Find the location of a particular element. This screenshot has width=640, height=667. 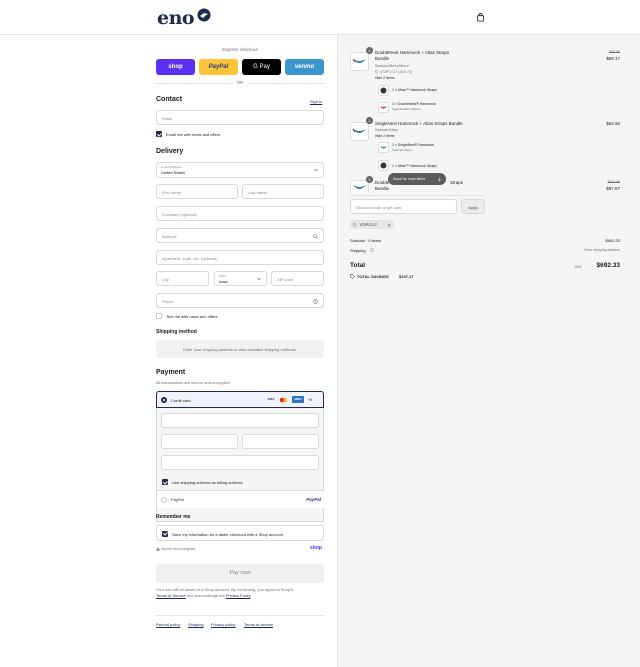

privacy-policy-footer-link: Privacy policy is located at coordinates (223, 624).